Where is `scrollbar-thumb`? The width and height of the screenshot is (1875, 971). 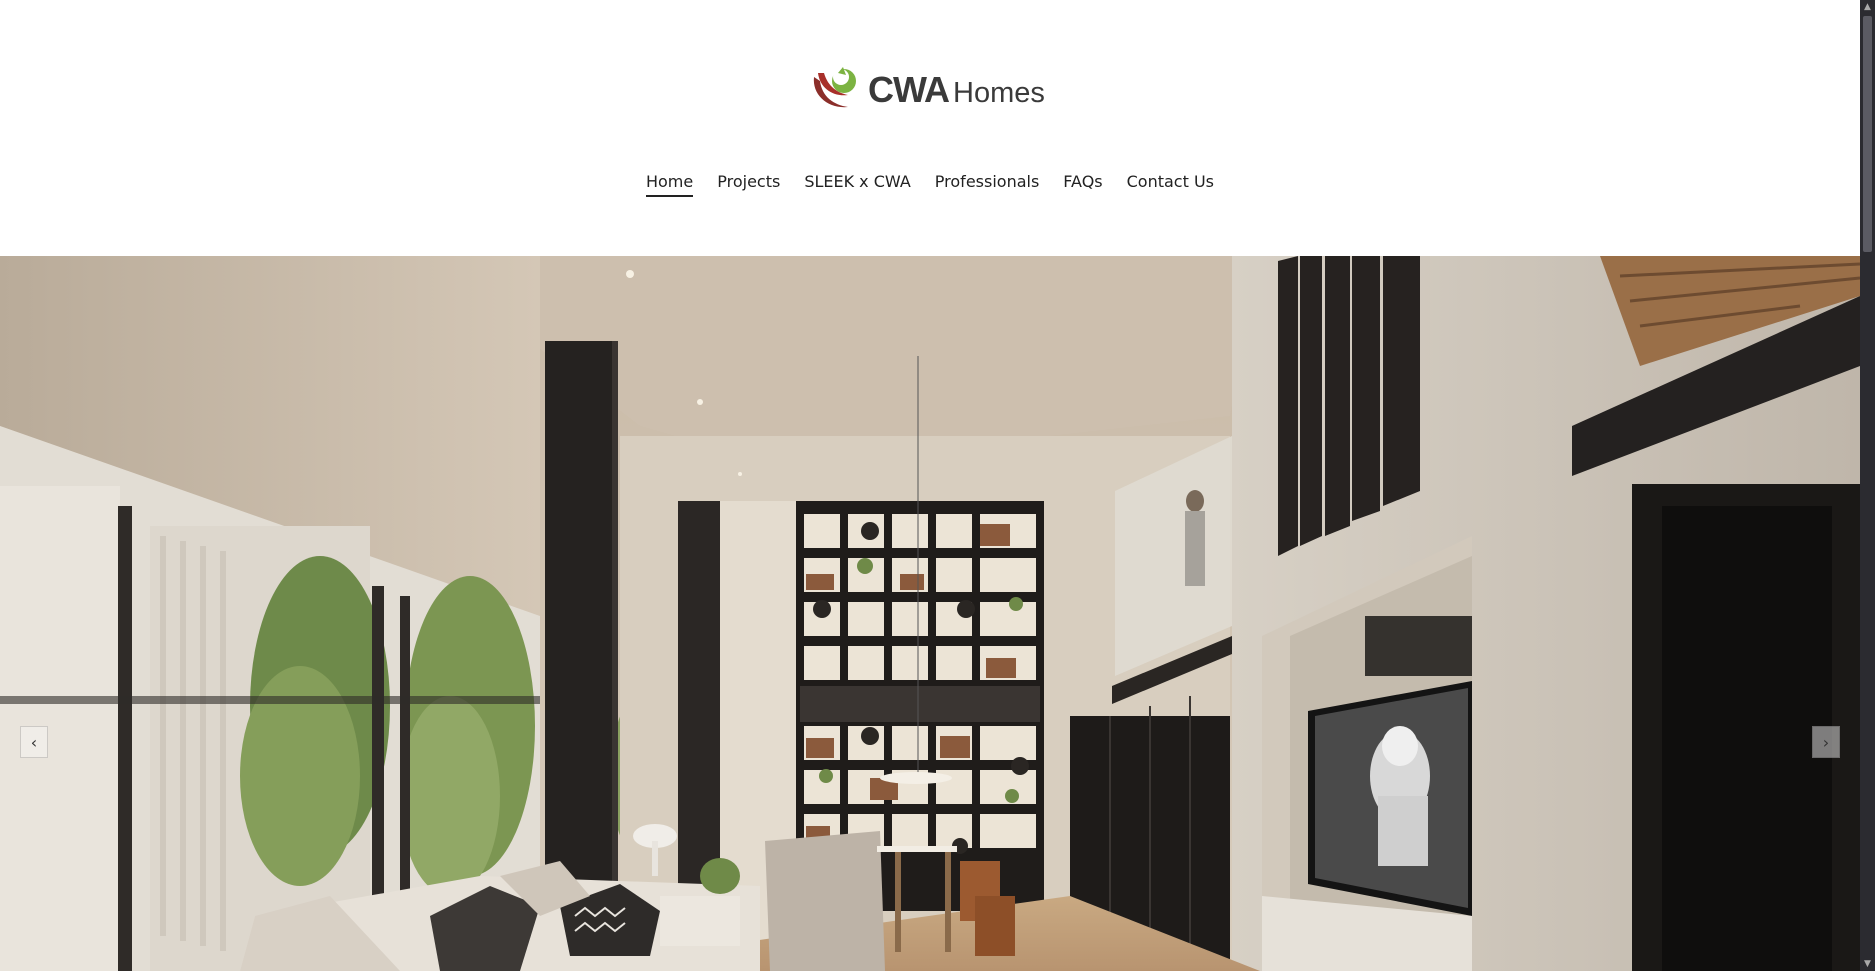 scrollbar-thumb is located at coordinates (1867, 134).